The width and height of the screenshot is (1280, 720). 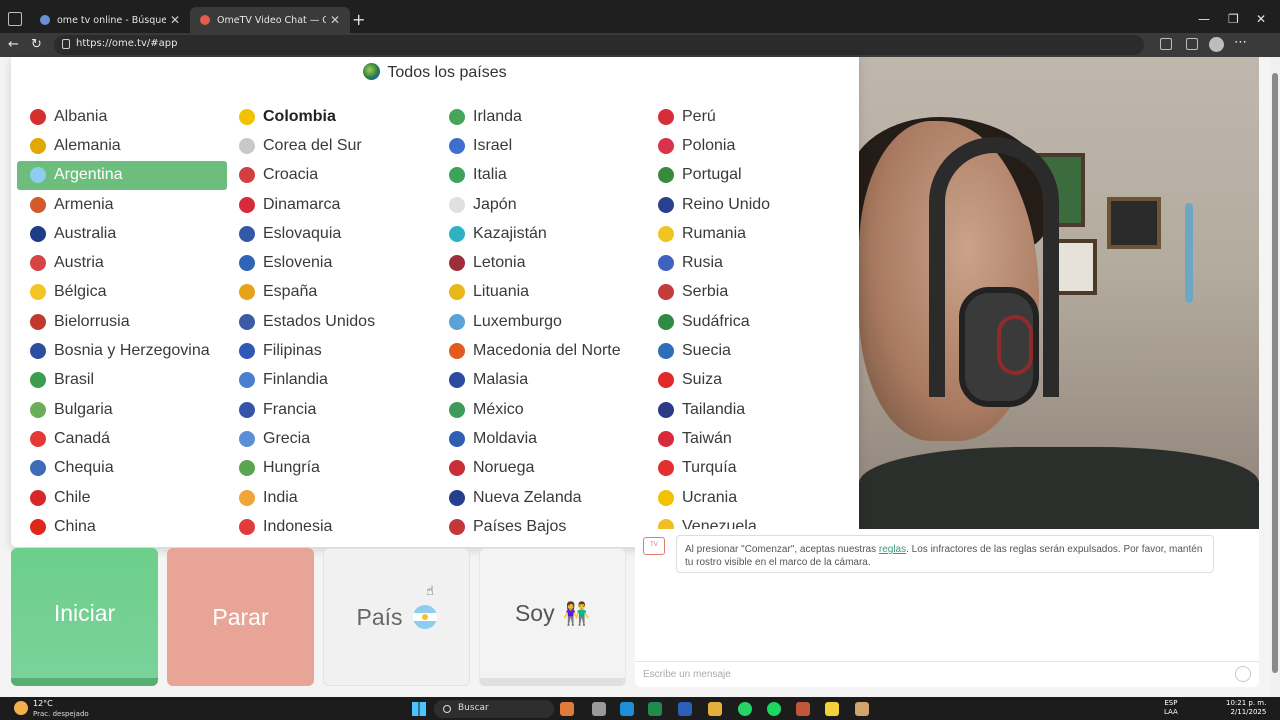 What do you see at coordinates (1233, 19) in the screenshot?
I see `restore-icon: ❐` at bounding box center [1233, 19].